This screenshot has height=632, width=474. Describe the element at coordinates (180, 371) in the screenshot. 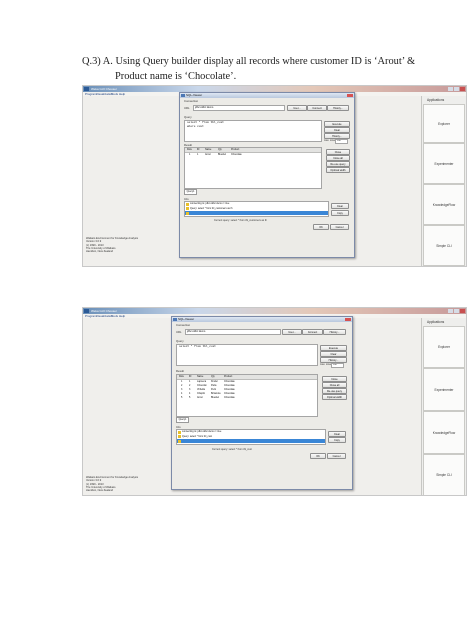

I see `result-label: Result` at that location.